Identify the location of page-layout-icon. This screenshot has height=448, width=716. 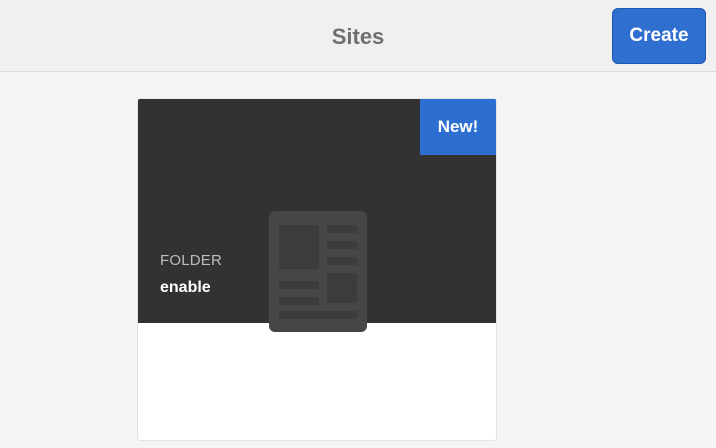
(318, 271).